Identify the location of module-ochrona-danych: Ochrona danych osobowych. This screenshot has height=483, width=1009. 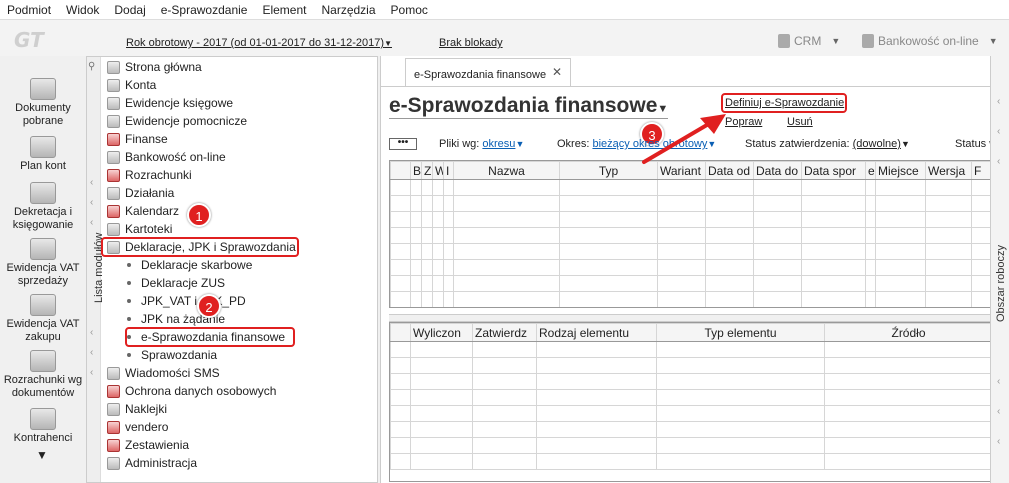
(191, 391).